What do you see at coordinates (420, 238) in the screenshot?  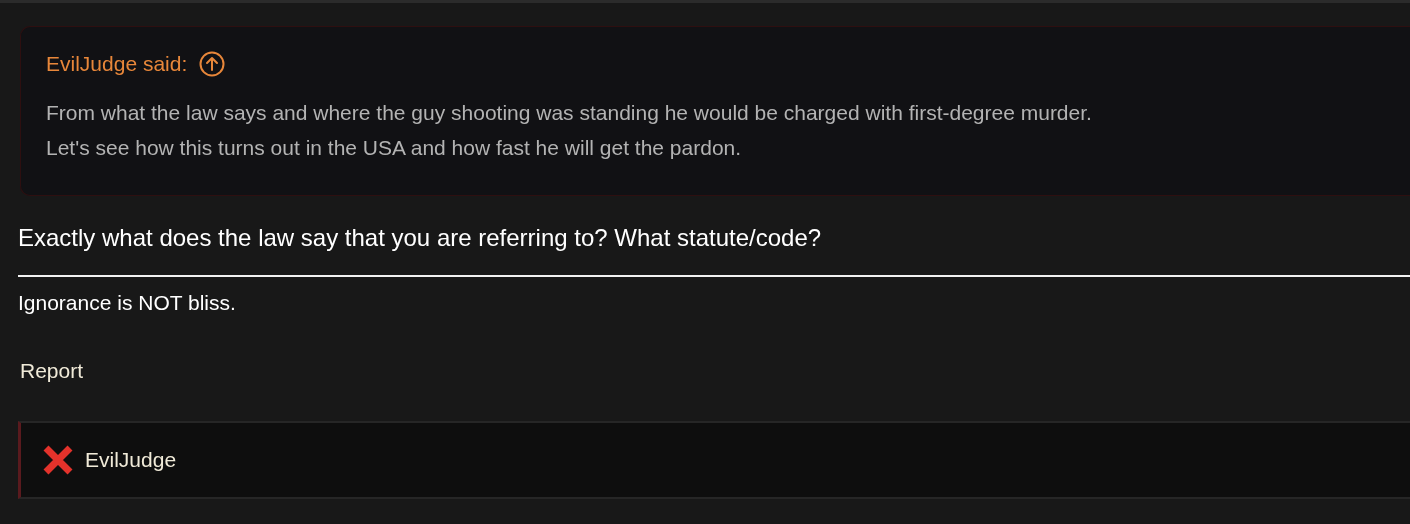 I see `post-text: Exactly what does the law say that you are referring to? What statute/code?` at bounding box center [420, 238].